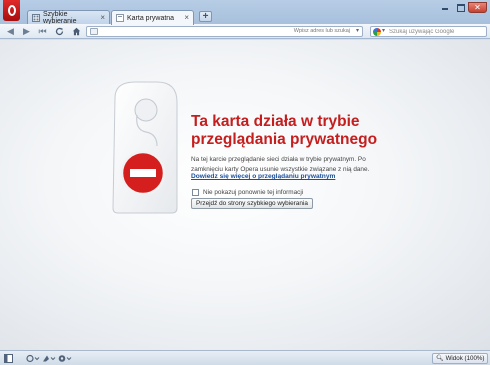 The width and height of the screenshot is (490, 365). What do you see at coordinates (120, 18) in the screenshot?
I see `private-tab-icon` at bounding box center [120, 18].